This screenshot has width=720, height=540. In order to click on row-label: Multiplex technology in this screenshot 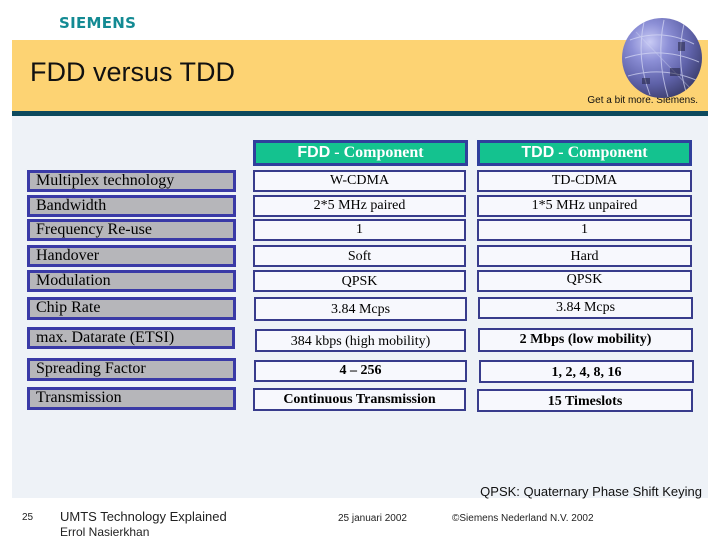, I will do `click(131, 181)`.